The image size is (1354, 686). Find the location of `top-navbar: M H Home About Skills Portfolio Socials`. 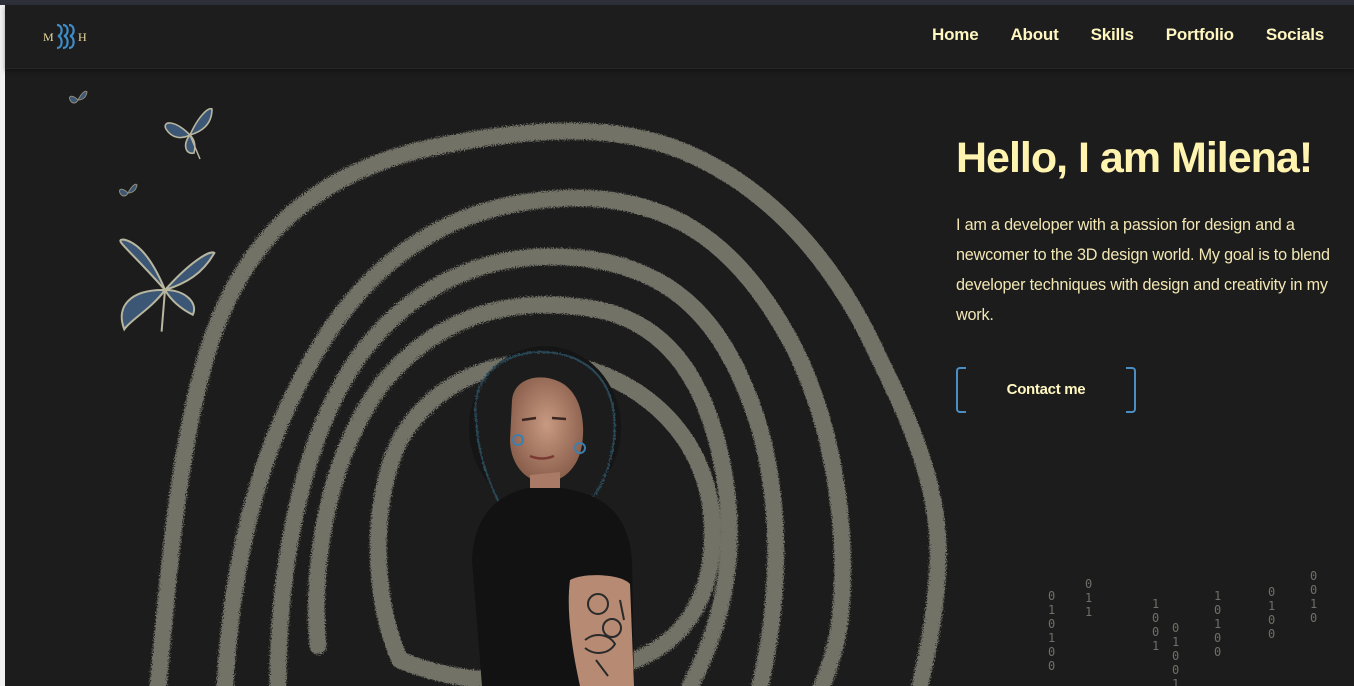

top-navbar: M H Home About Skills Portfolio Socials is located at coordinates (679, 37).